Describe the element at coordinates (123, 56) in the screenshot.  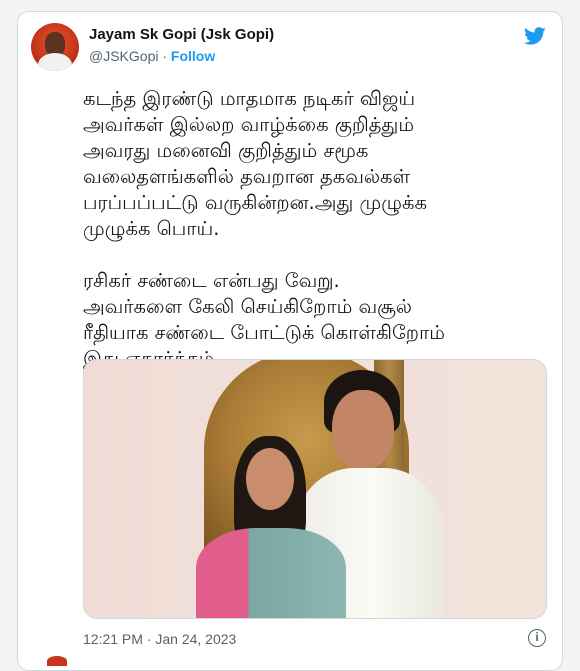
I see `author-handle: @JSKGopi` at that location.